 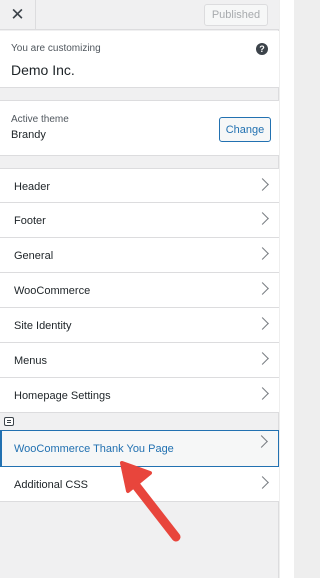 What do you see at coordinates (94, 449) in the screenshot?
I see `menu-item-label: WooCommerce Thank You Page` at bounding box center [94, 449].